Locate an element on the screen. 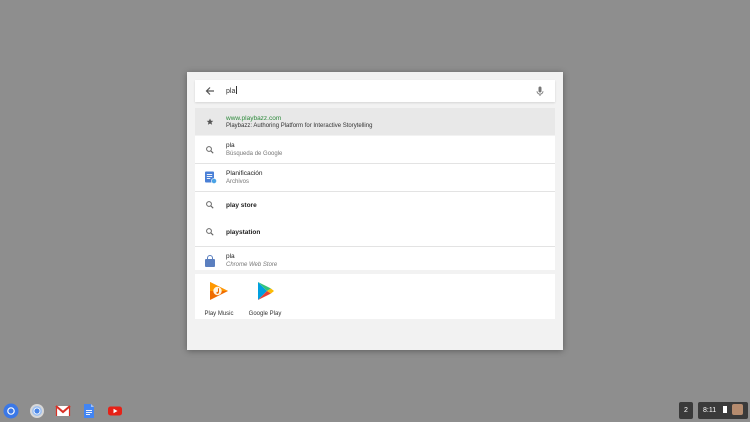 This screenshot has width=750, height=422. result-row-playstation: playstation is located at coordinates (375, 232).